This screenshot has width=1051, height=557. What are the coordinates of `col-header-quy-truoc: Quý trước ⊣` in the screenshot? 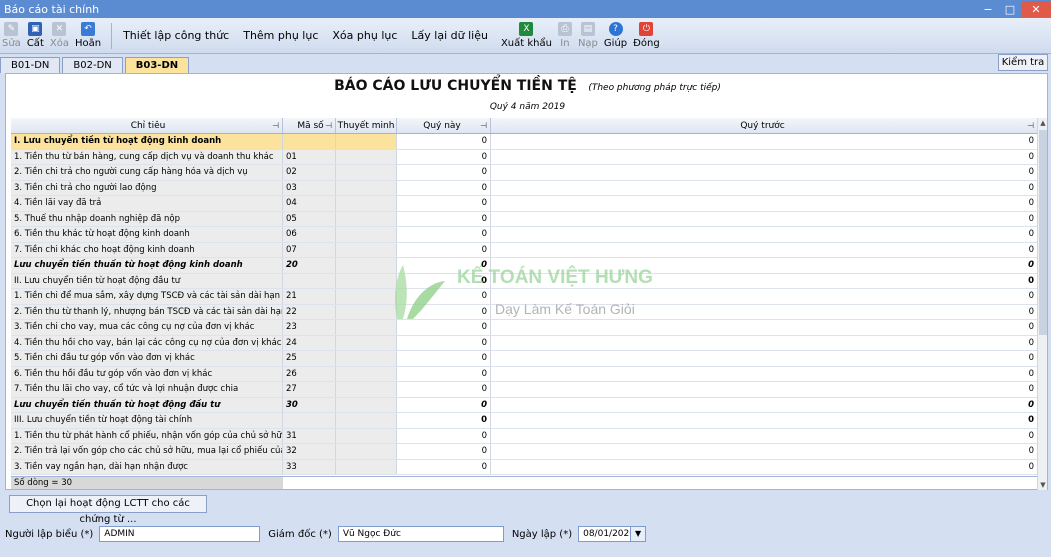 It's located at (764, 125).